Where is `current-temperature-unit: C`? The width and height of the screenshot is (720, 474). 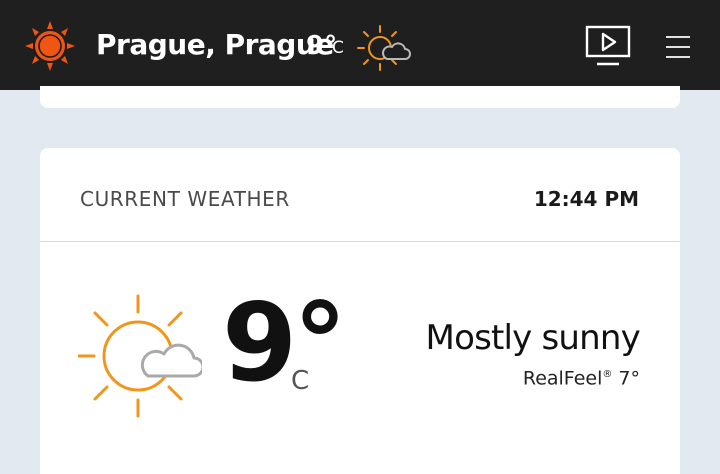
current-temperature-unit: C is located at coordinates (300, 381).